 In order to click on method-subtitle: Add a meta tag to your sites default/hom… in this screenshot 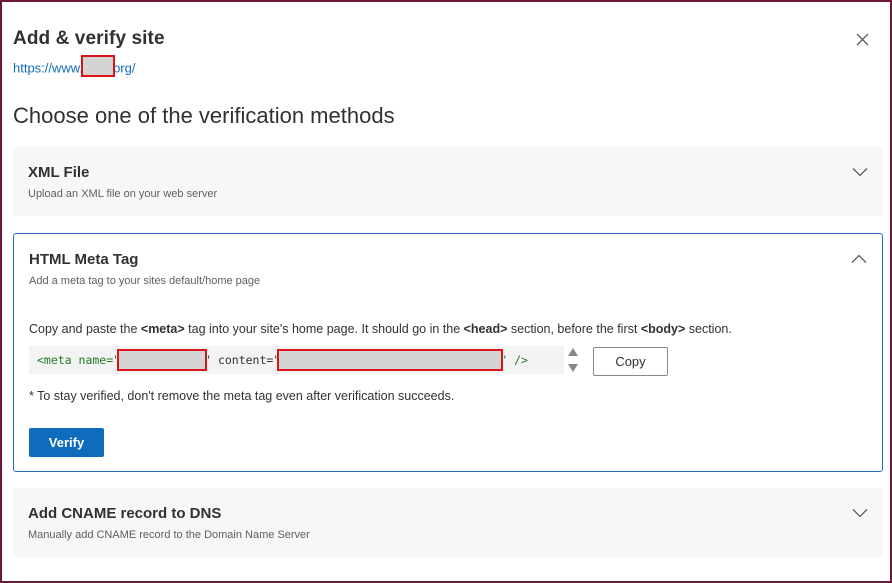, I will do `click(145, 281)`.